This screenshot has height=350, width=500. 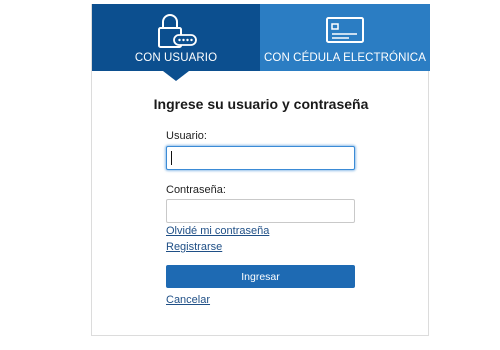 I want to click on username-input, so click(x=260, y=158).